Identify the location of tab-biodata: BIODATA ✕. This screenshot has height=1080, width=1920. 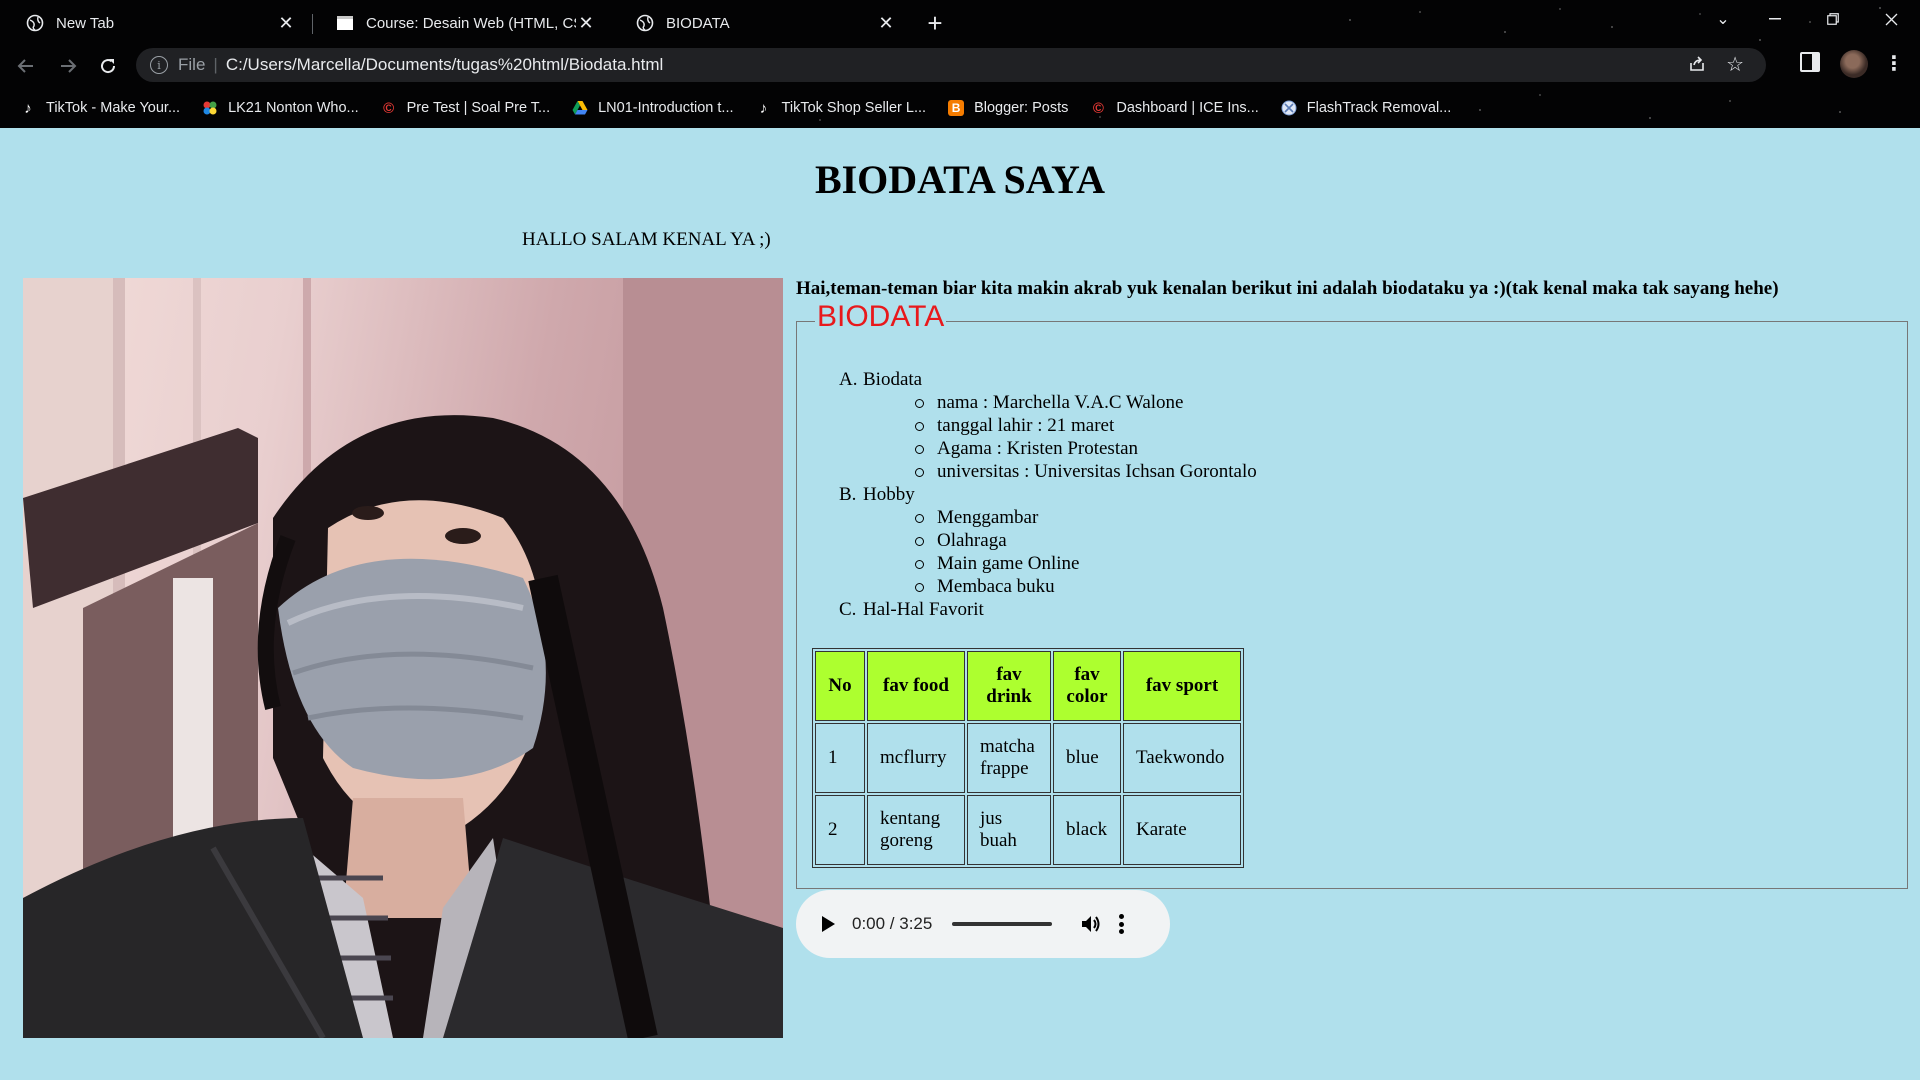
(760, 23).